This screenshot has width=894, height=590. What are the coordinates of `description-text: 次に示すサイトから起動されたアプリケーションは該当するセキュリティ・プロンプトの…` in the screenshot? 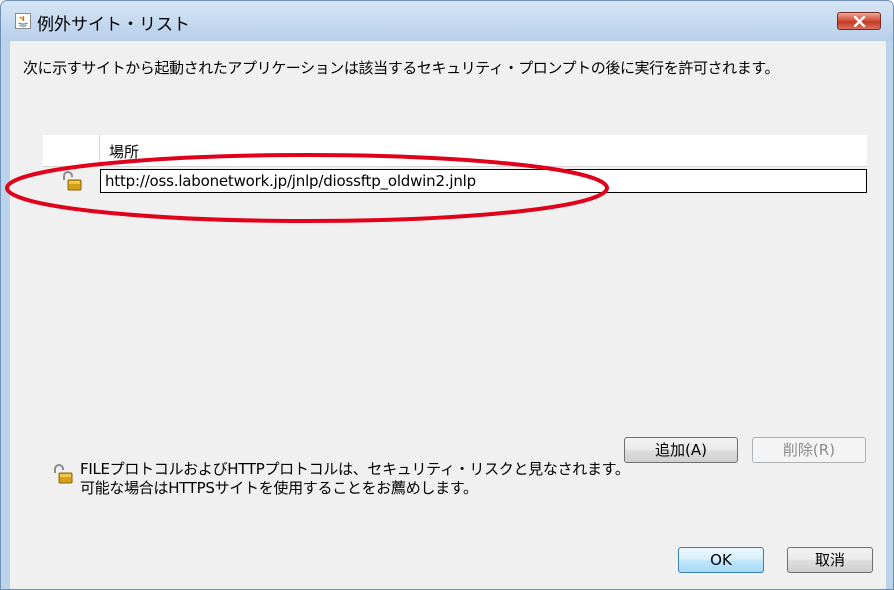 It's located at (401, 68).